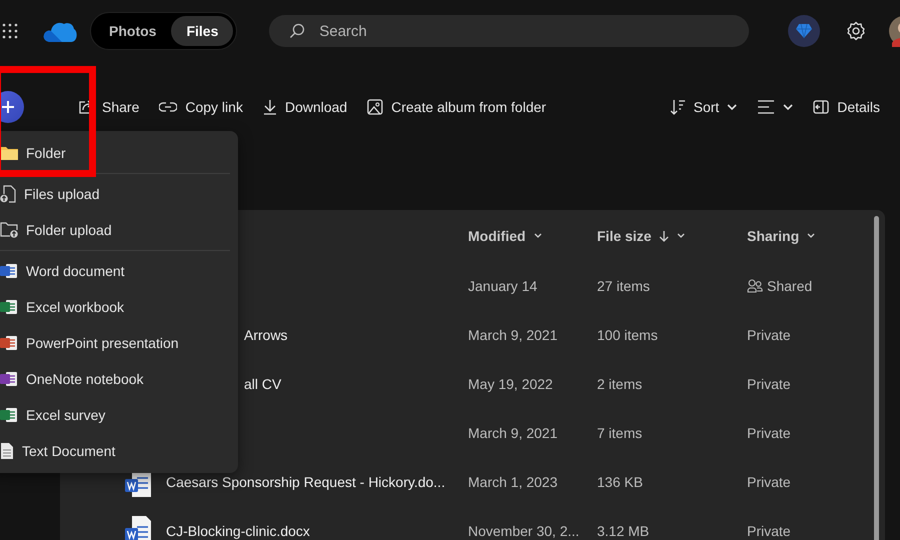 The height and width of the screenshot is (540, 900). What do you see at coordinates (678, 107) in the screenshot?
I see `sort-icon` at bounding box center [678, 107].